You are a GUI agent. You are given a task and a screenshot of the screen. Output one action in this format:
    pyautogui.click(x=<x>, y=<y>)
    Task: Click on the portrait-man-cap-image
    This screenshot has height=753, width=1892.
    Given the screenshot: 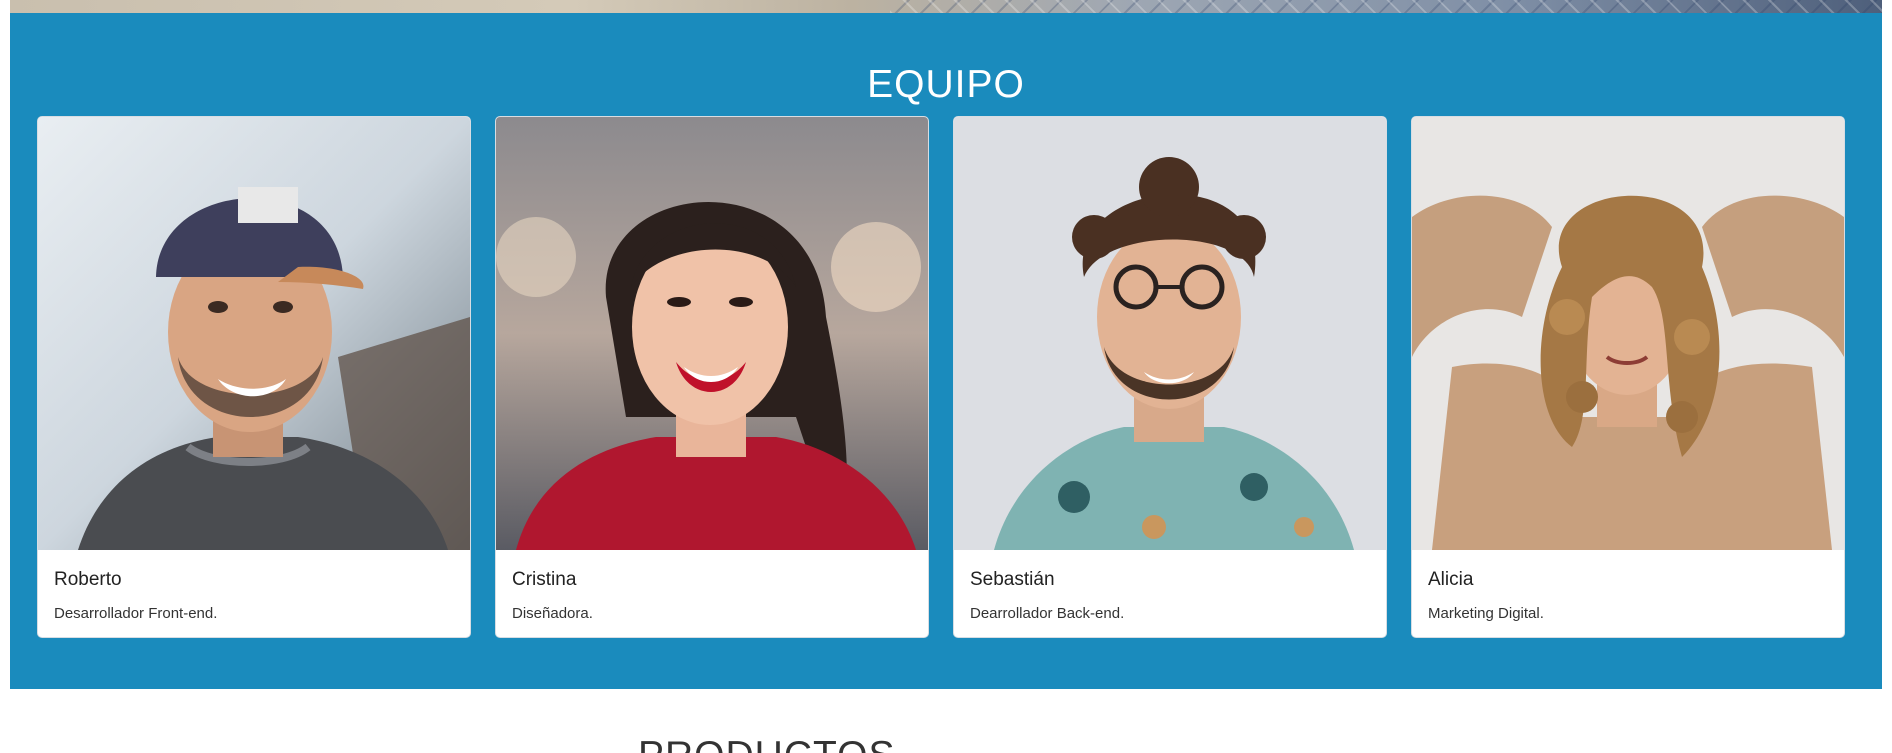 What is the action you would take?
    pyautogui.click(x=254, y=333)
    